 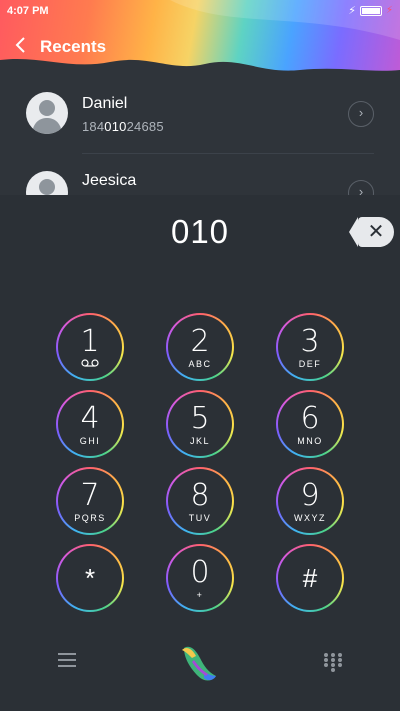 What do you see at coordinates (200, 37) in the screenshot?
I see `header: 4:07 PM ⚡ ⚡ Recents` at bounding box center [200, 37].